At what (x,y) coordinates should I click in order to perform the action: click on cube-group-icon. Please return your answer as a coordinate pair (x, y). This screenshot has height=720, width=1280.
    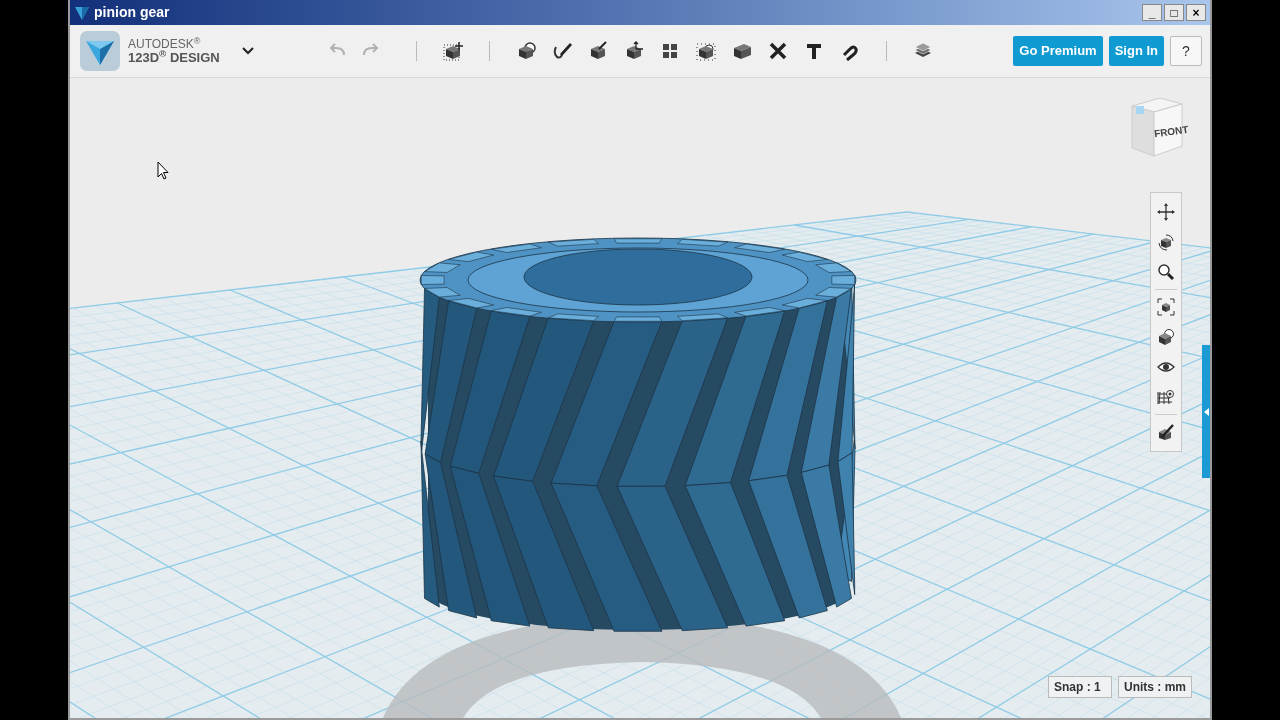
    Looking at the image, I should click on (705, 51).